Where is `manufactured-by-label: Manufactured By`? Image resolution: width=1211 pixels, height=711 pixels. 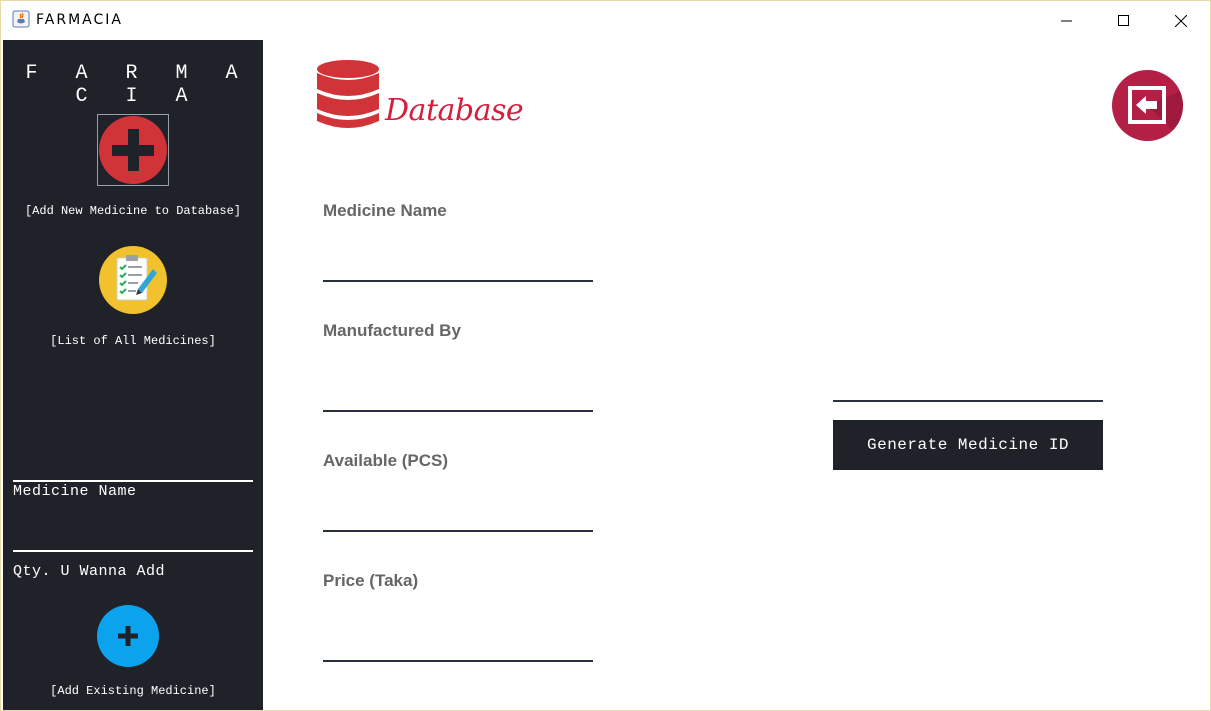 manufactured-by-label: Manufactured By is located at coordinates (392, 330).